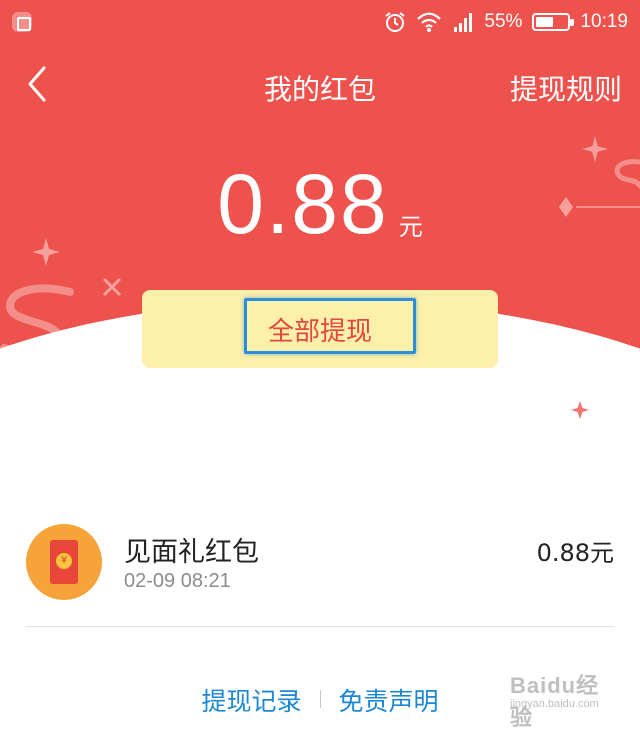 The image size is (640, 729). I want to click on battery-icon, so click(553, 22).